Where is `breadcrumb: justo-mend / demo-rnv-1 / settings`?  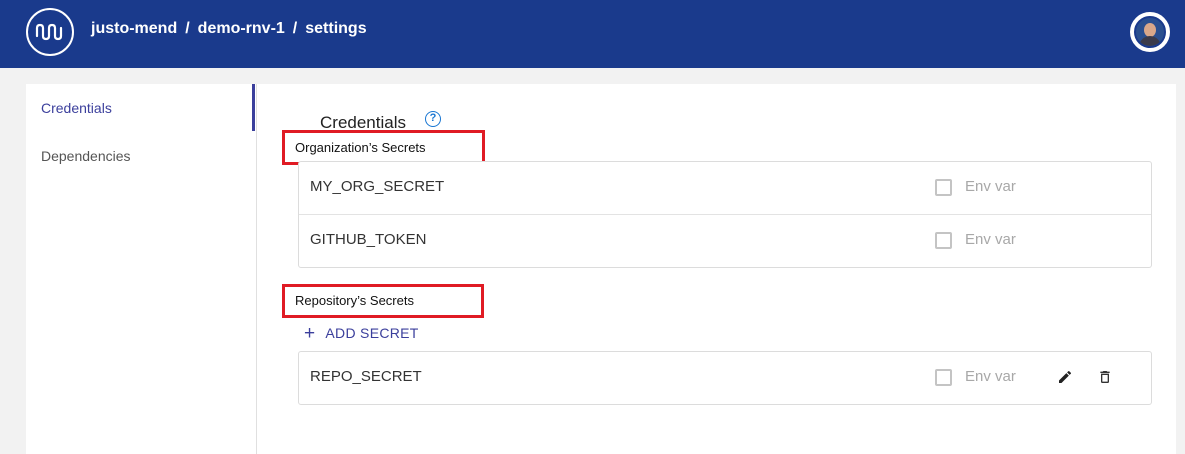
breadcrumb: justo-mend / demo-rnv-1 / settings is located at coordinates (229, 29).